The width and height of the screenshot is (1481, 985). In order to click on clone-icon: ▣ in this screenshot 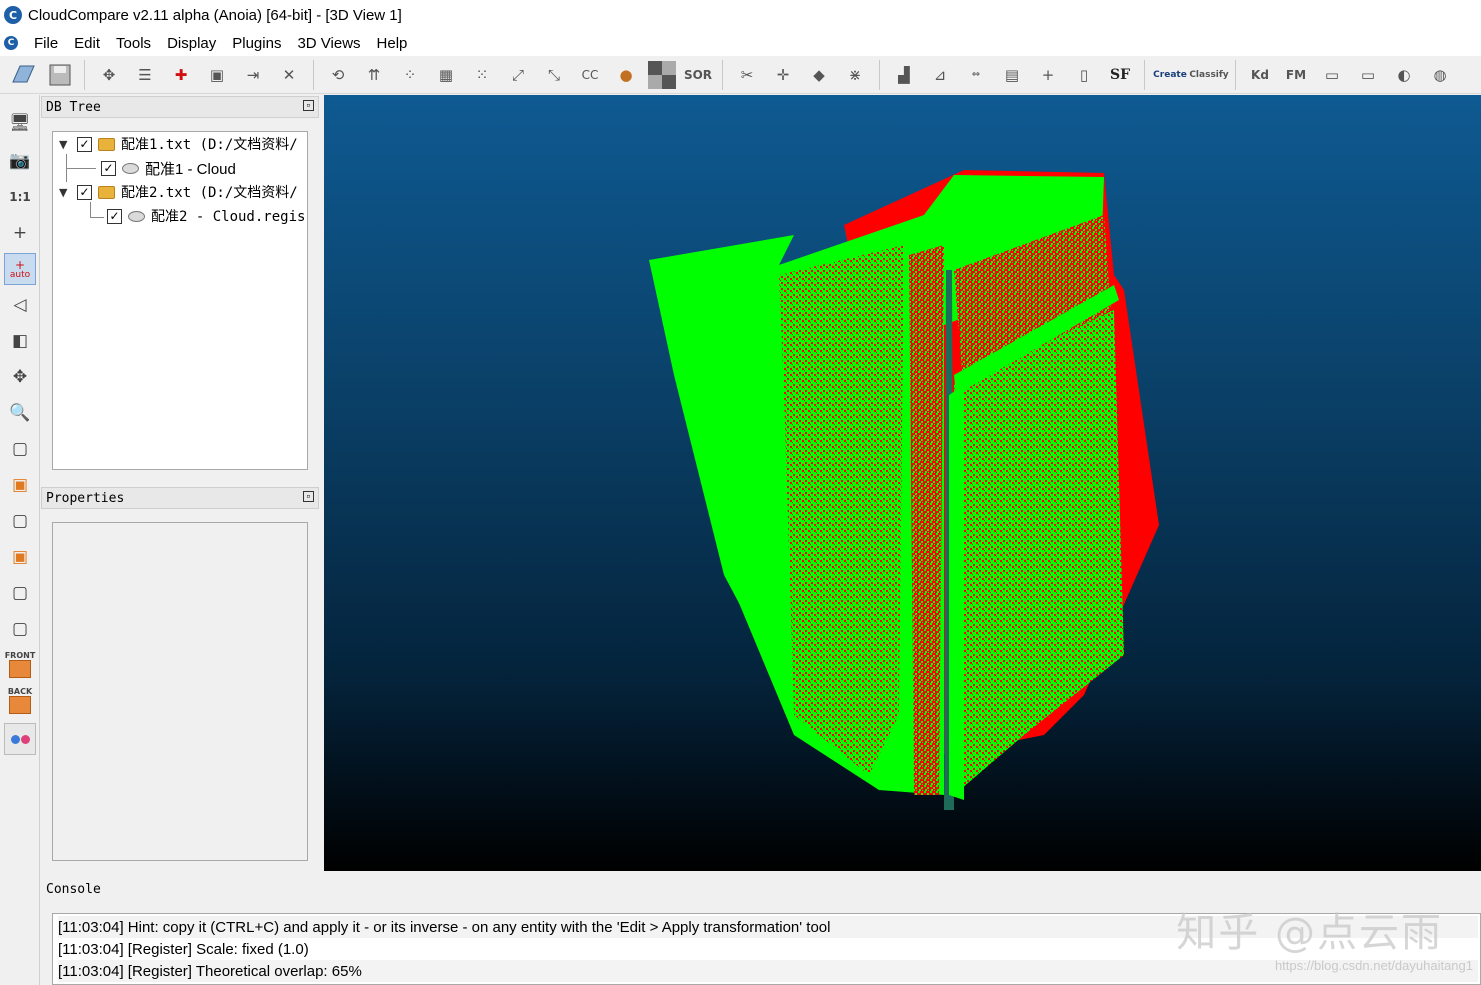, I will do `click(217, 75)`.